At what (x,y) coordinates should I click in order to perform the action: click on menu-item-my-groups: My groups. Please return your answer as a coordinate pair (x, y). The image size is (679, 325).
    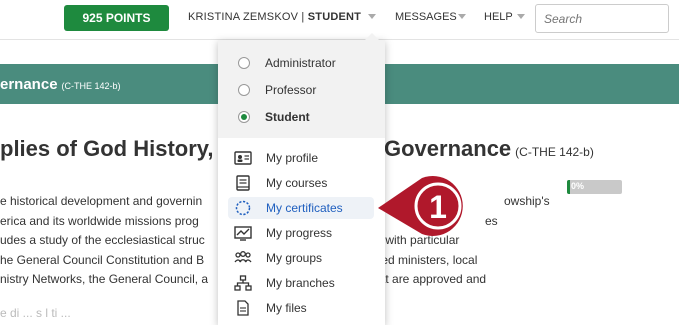
    Looking at the image, I should click on (301, 258).